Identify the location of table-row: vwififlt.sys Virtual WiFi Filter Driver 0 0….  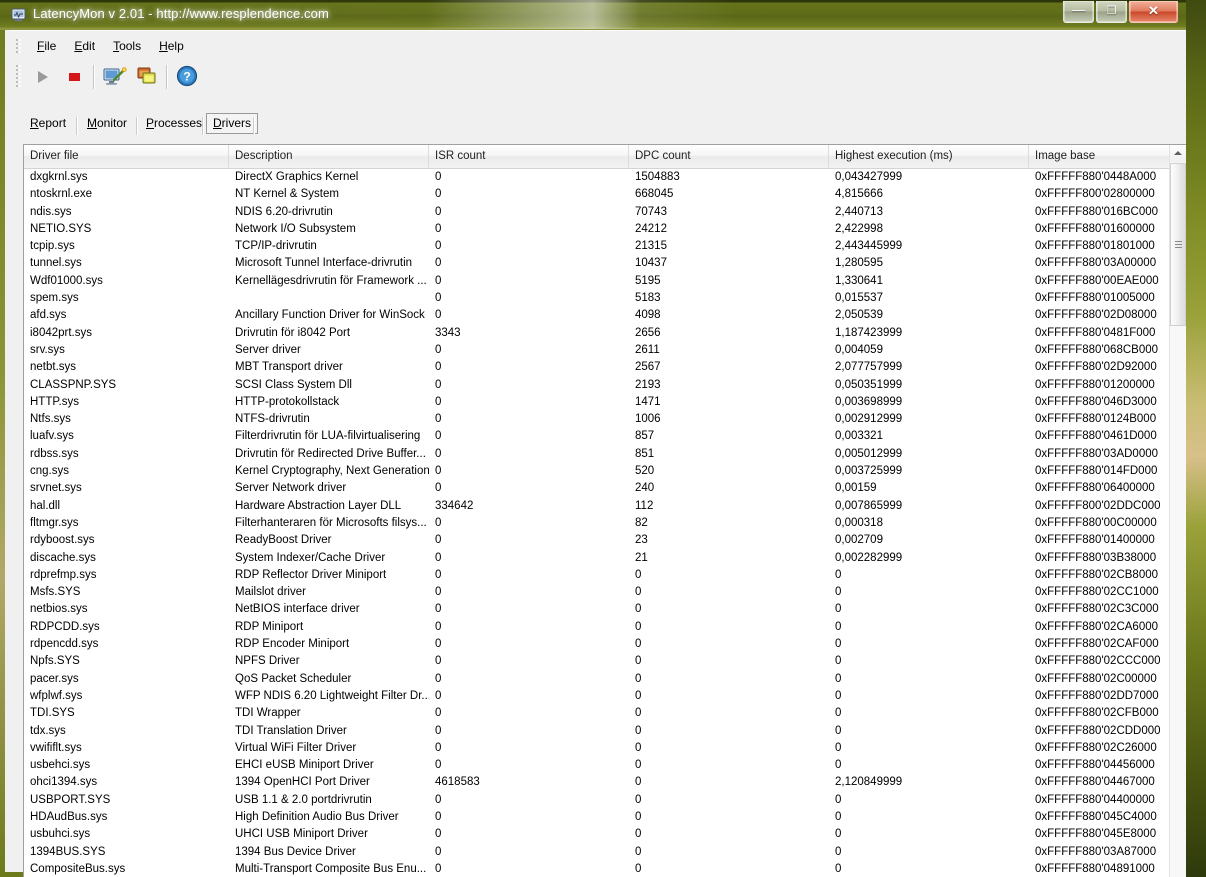
(597, 748).